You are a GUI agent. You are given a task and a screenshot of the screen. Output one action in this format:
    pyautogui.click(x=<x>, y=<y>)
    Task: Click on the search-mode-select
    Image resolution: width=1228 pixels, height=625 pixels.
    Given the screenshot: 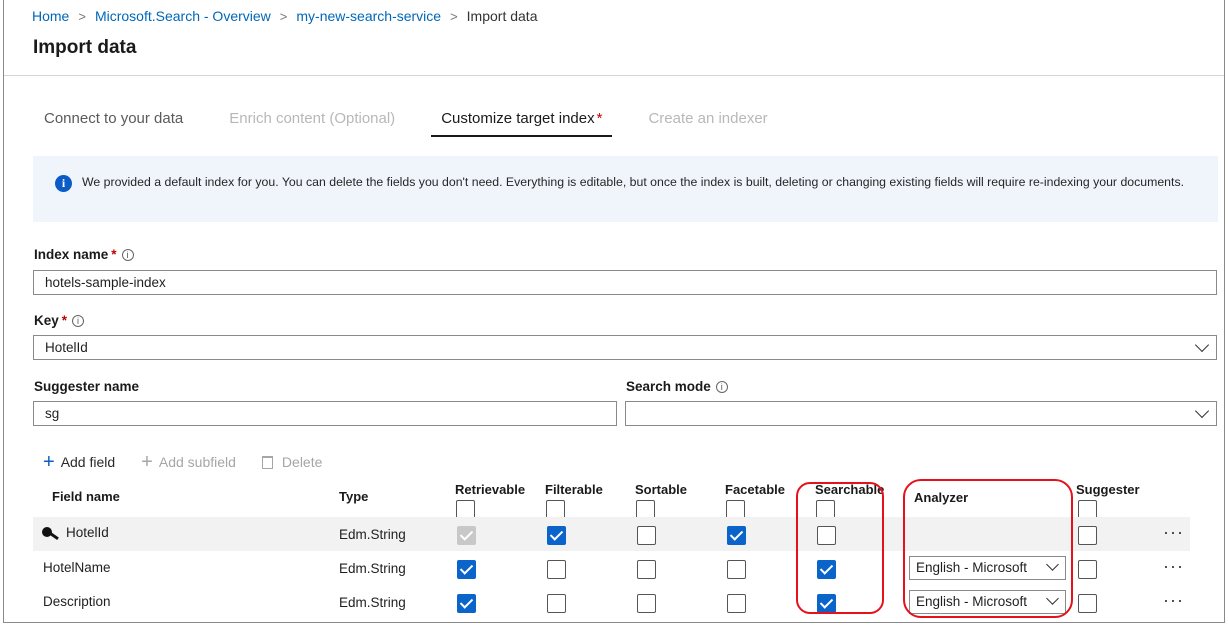 What is the action you would take?
    pyautogui.click(x=921, y=413)
    